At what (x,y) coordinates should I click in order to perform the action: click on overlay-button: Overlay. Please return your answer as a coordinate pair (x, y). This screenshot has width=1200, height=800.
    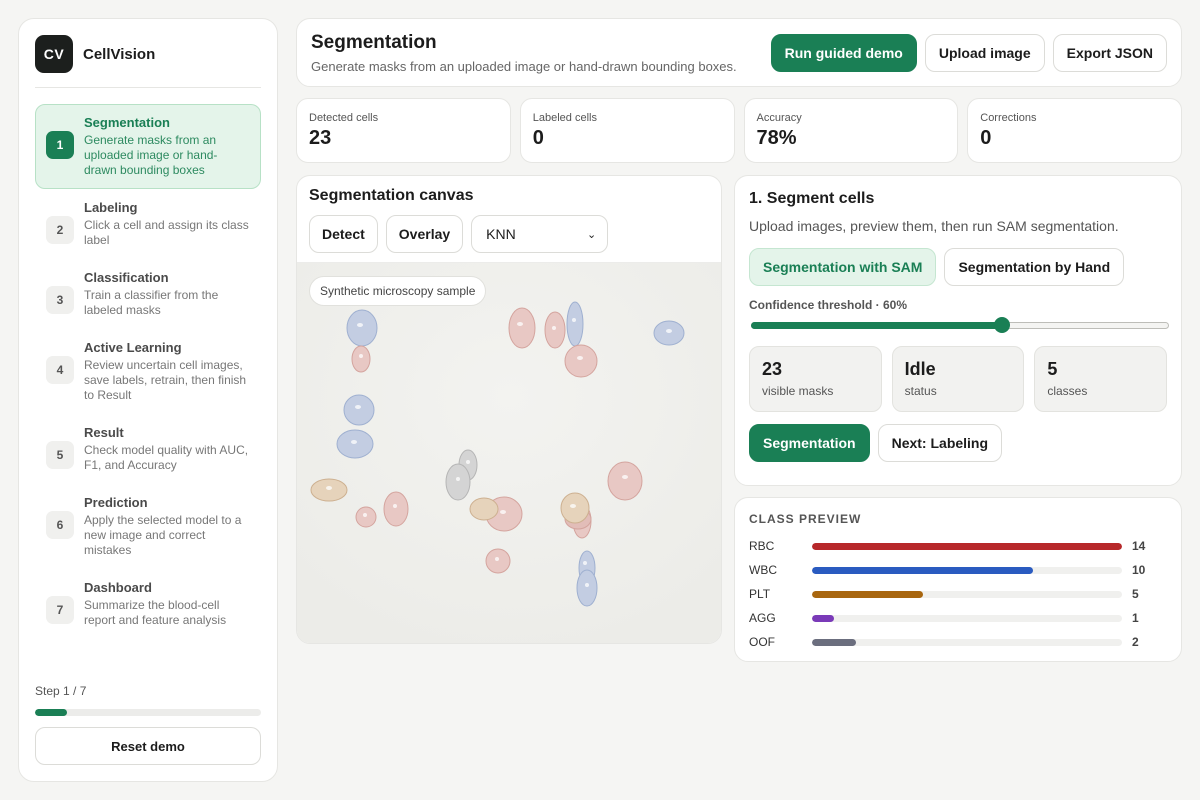
    Looking at the image, I should click on (424, 234).